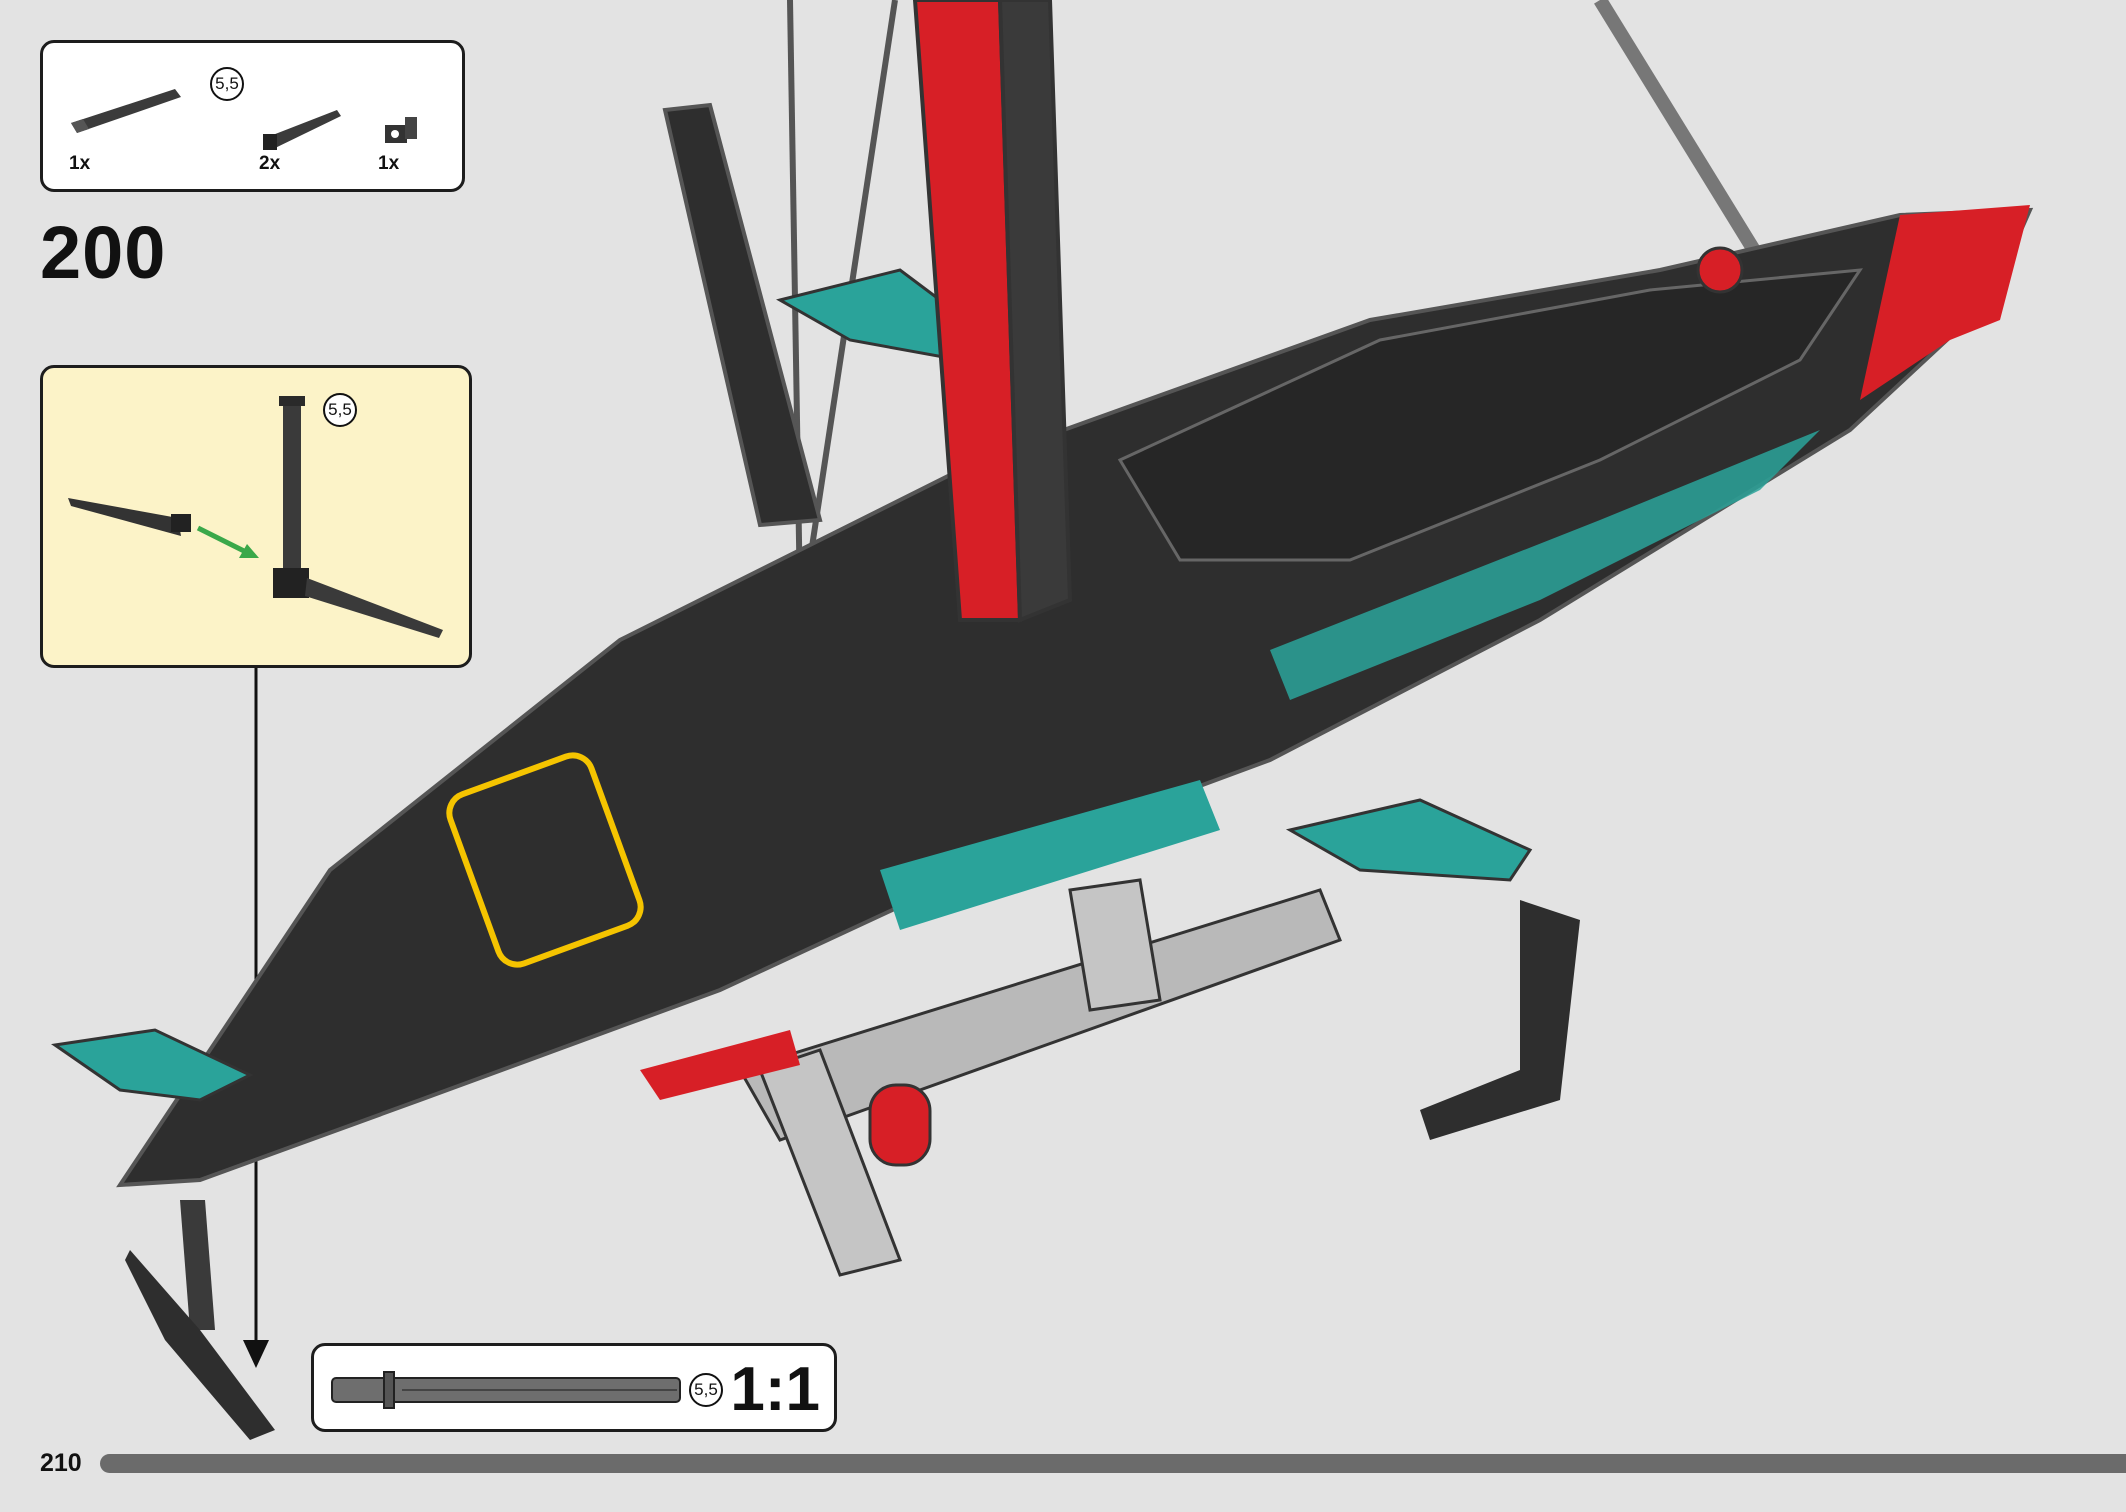  Describe the element at coordinates (506, 1390) in the screenshot. I see `axle-scale-reference` at that location.